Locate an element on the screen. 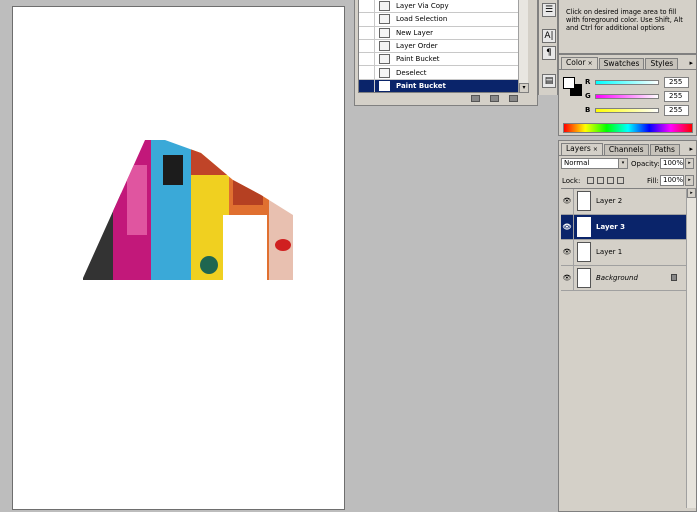 This screenshot has height=512, width=697. history-state: Layer Via Copy is located at coordinates (443, 7).